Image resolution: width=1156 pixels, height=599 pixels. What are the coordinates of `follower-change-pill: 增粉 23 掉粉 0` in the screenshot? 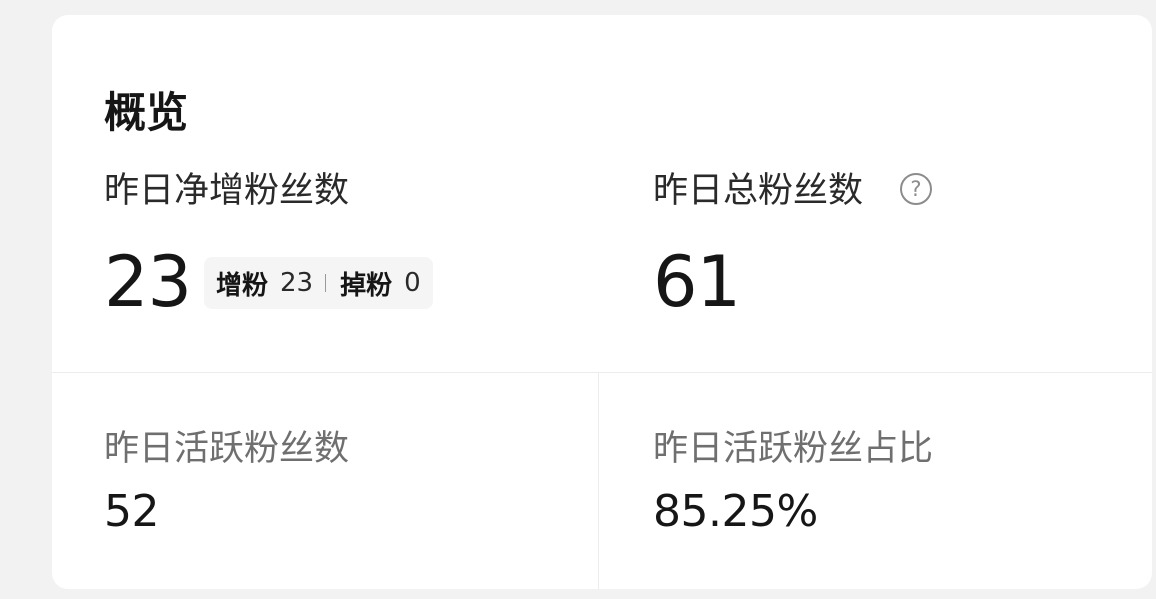 It's located at (318, 283).